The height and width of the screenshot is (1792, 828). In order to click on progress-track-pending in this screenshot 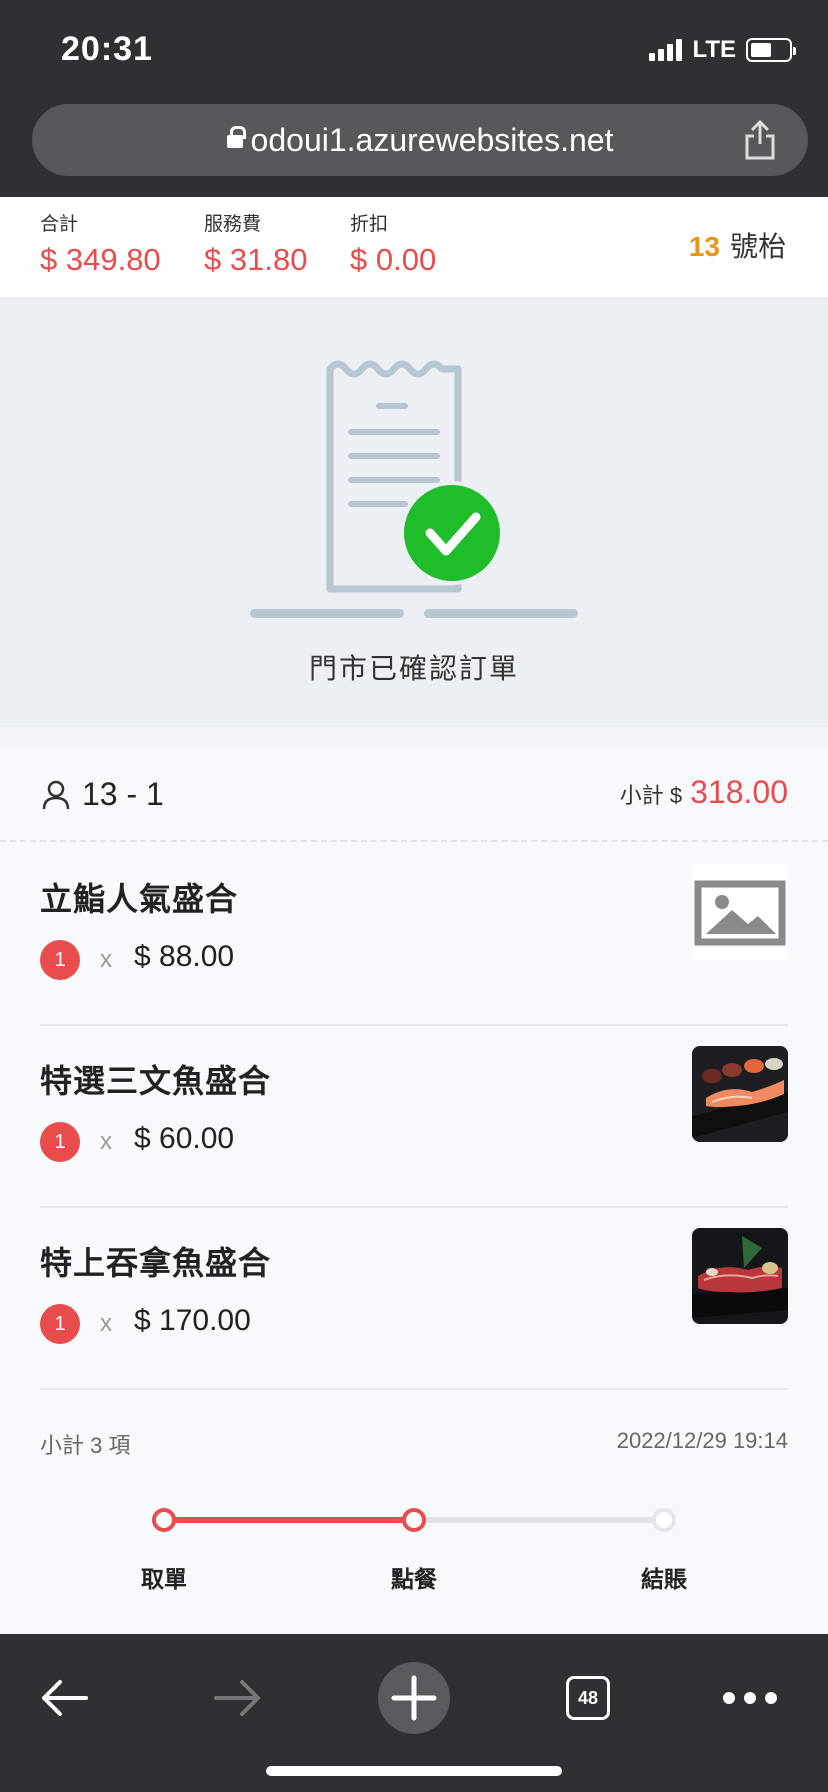, I will do `click(539, 1520)`.